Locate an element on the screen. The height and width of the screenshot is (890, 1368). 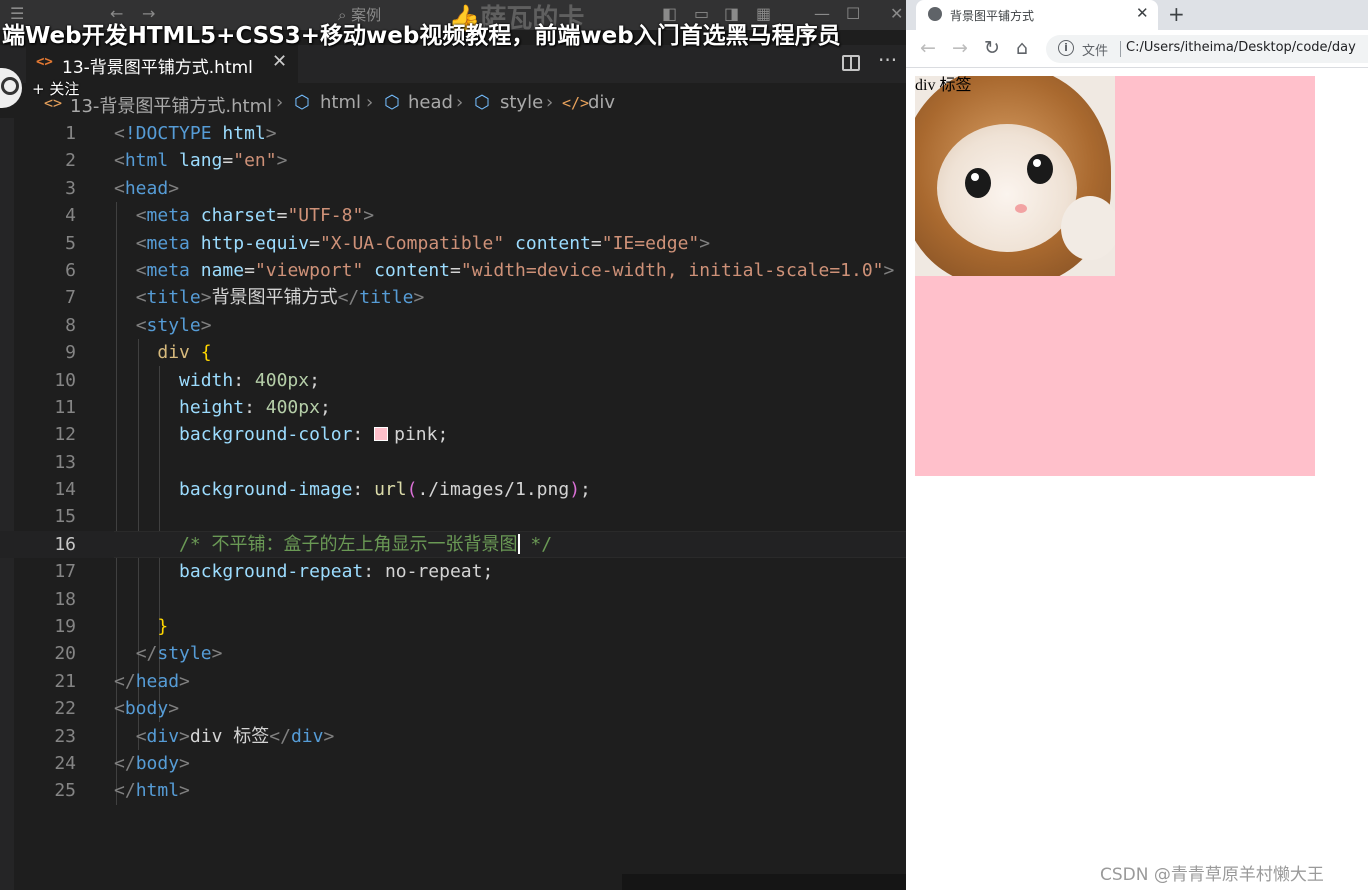
breadcrumb-html: html is located at coordinates (340, 102).